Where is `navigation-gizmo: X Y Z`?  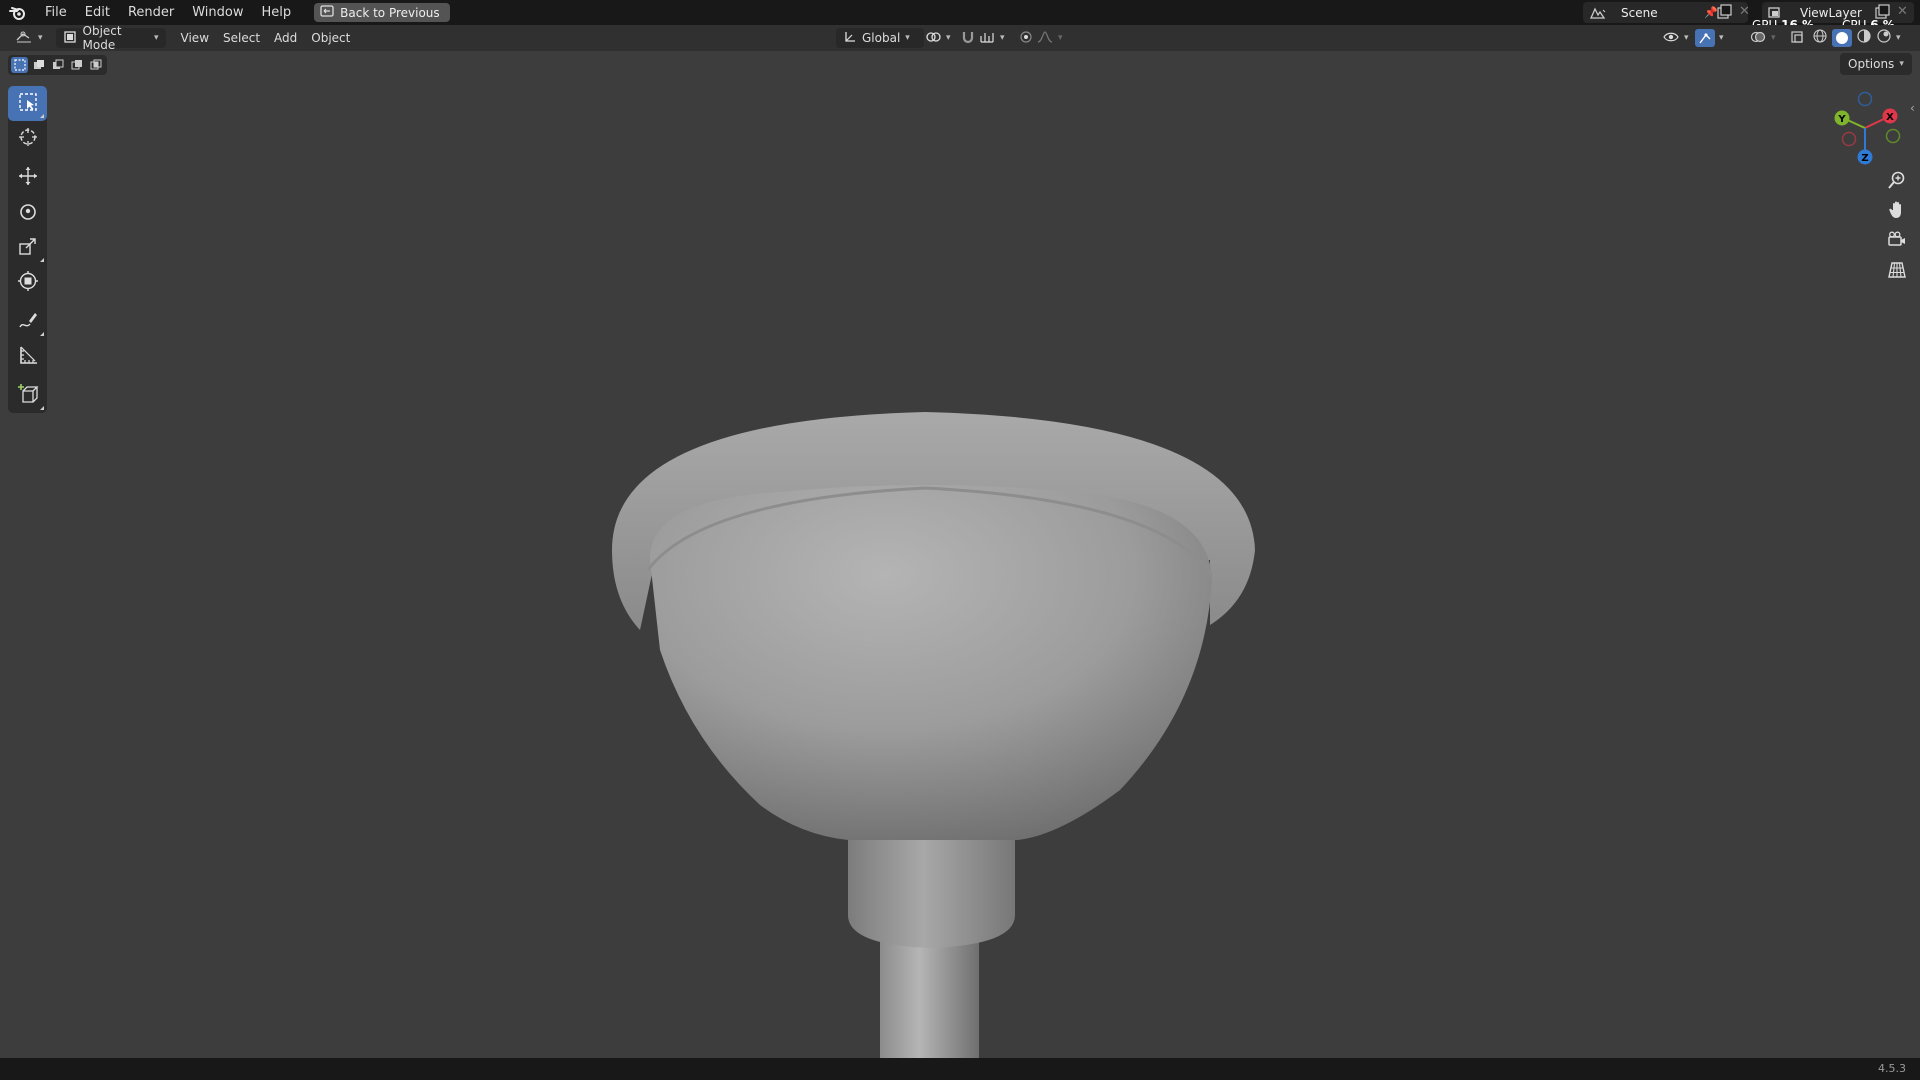
navigation-gizmo: X Y Z is located at coordinates (1864, 128).